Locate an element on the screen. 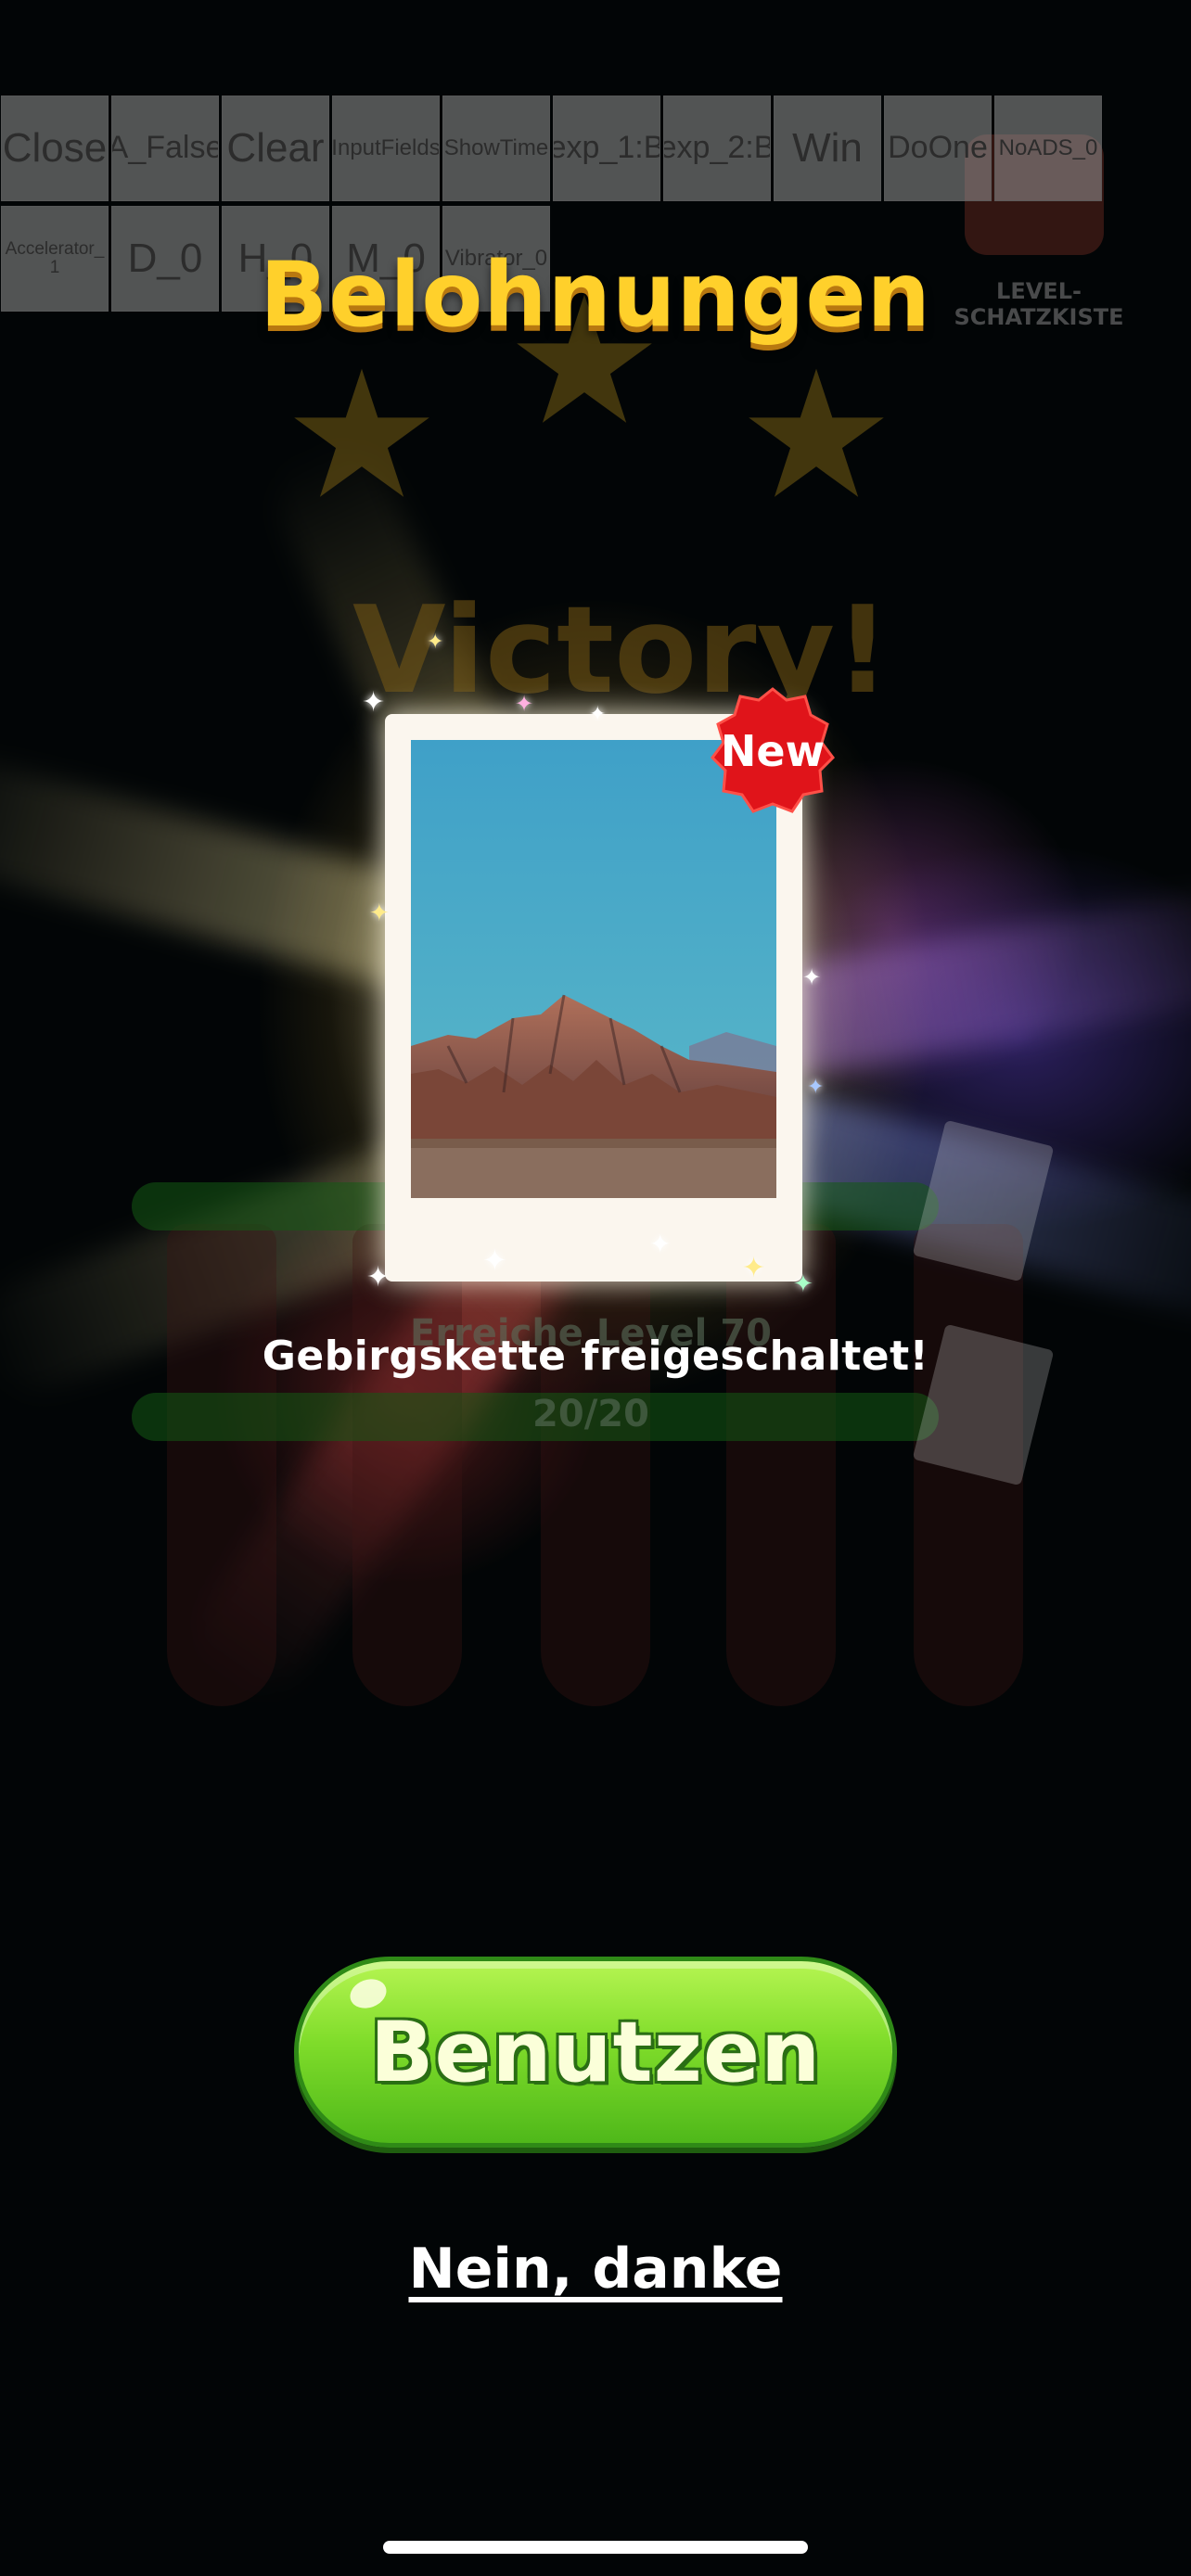  debug-inputfields-button: InputFields is located at coordinates (386, 149).